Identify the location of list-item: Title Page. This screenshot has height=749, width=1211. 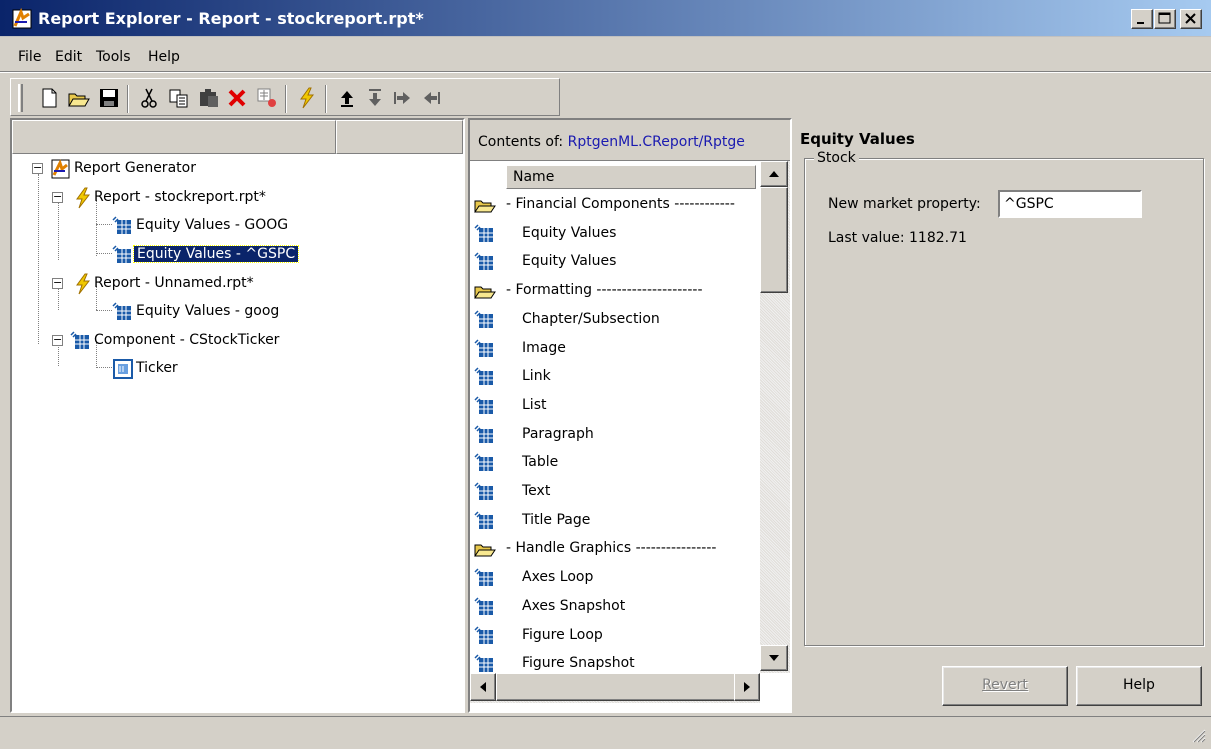
(615, 521).